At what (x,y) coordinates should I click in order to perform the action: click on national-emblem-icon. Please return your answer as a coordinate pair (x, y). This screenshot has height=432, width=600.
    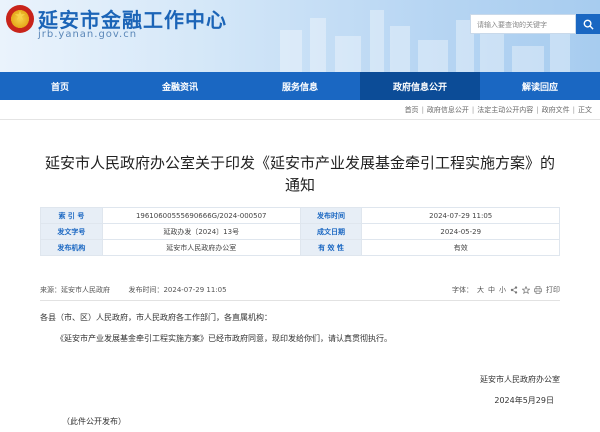
    Looking at the image, I should click on (20, 19).